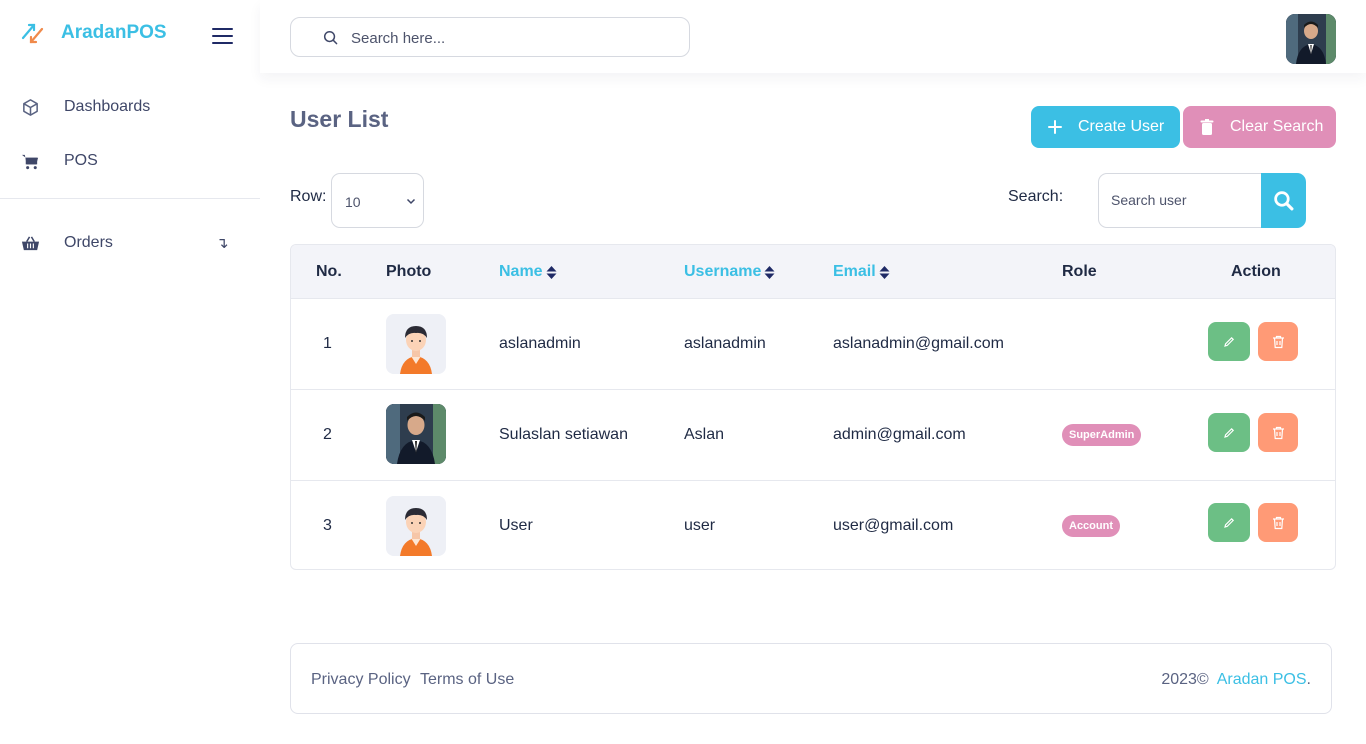 The width and height of the screenshot is (1366, 744). What do you see at coordinates (327, 434) in the screenshot?
I see `cell-no: 2` at bounding box center [327, 434].